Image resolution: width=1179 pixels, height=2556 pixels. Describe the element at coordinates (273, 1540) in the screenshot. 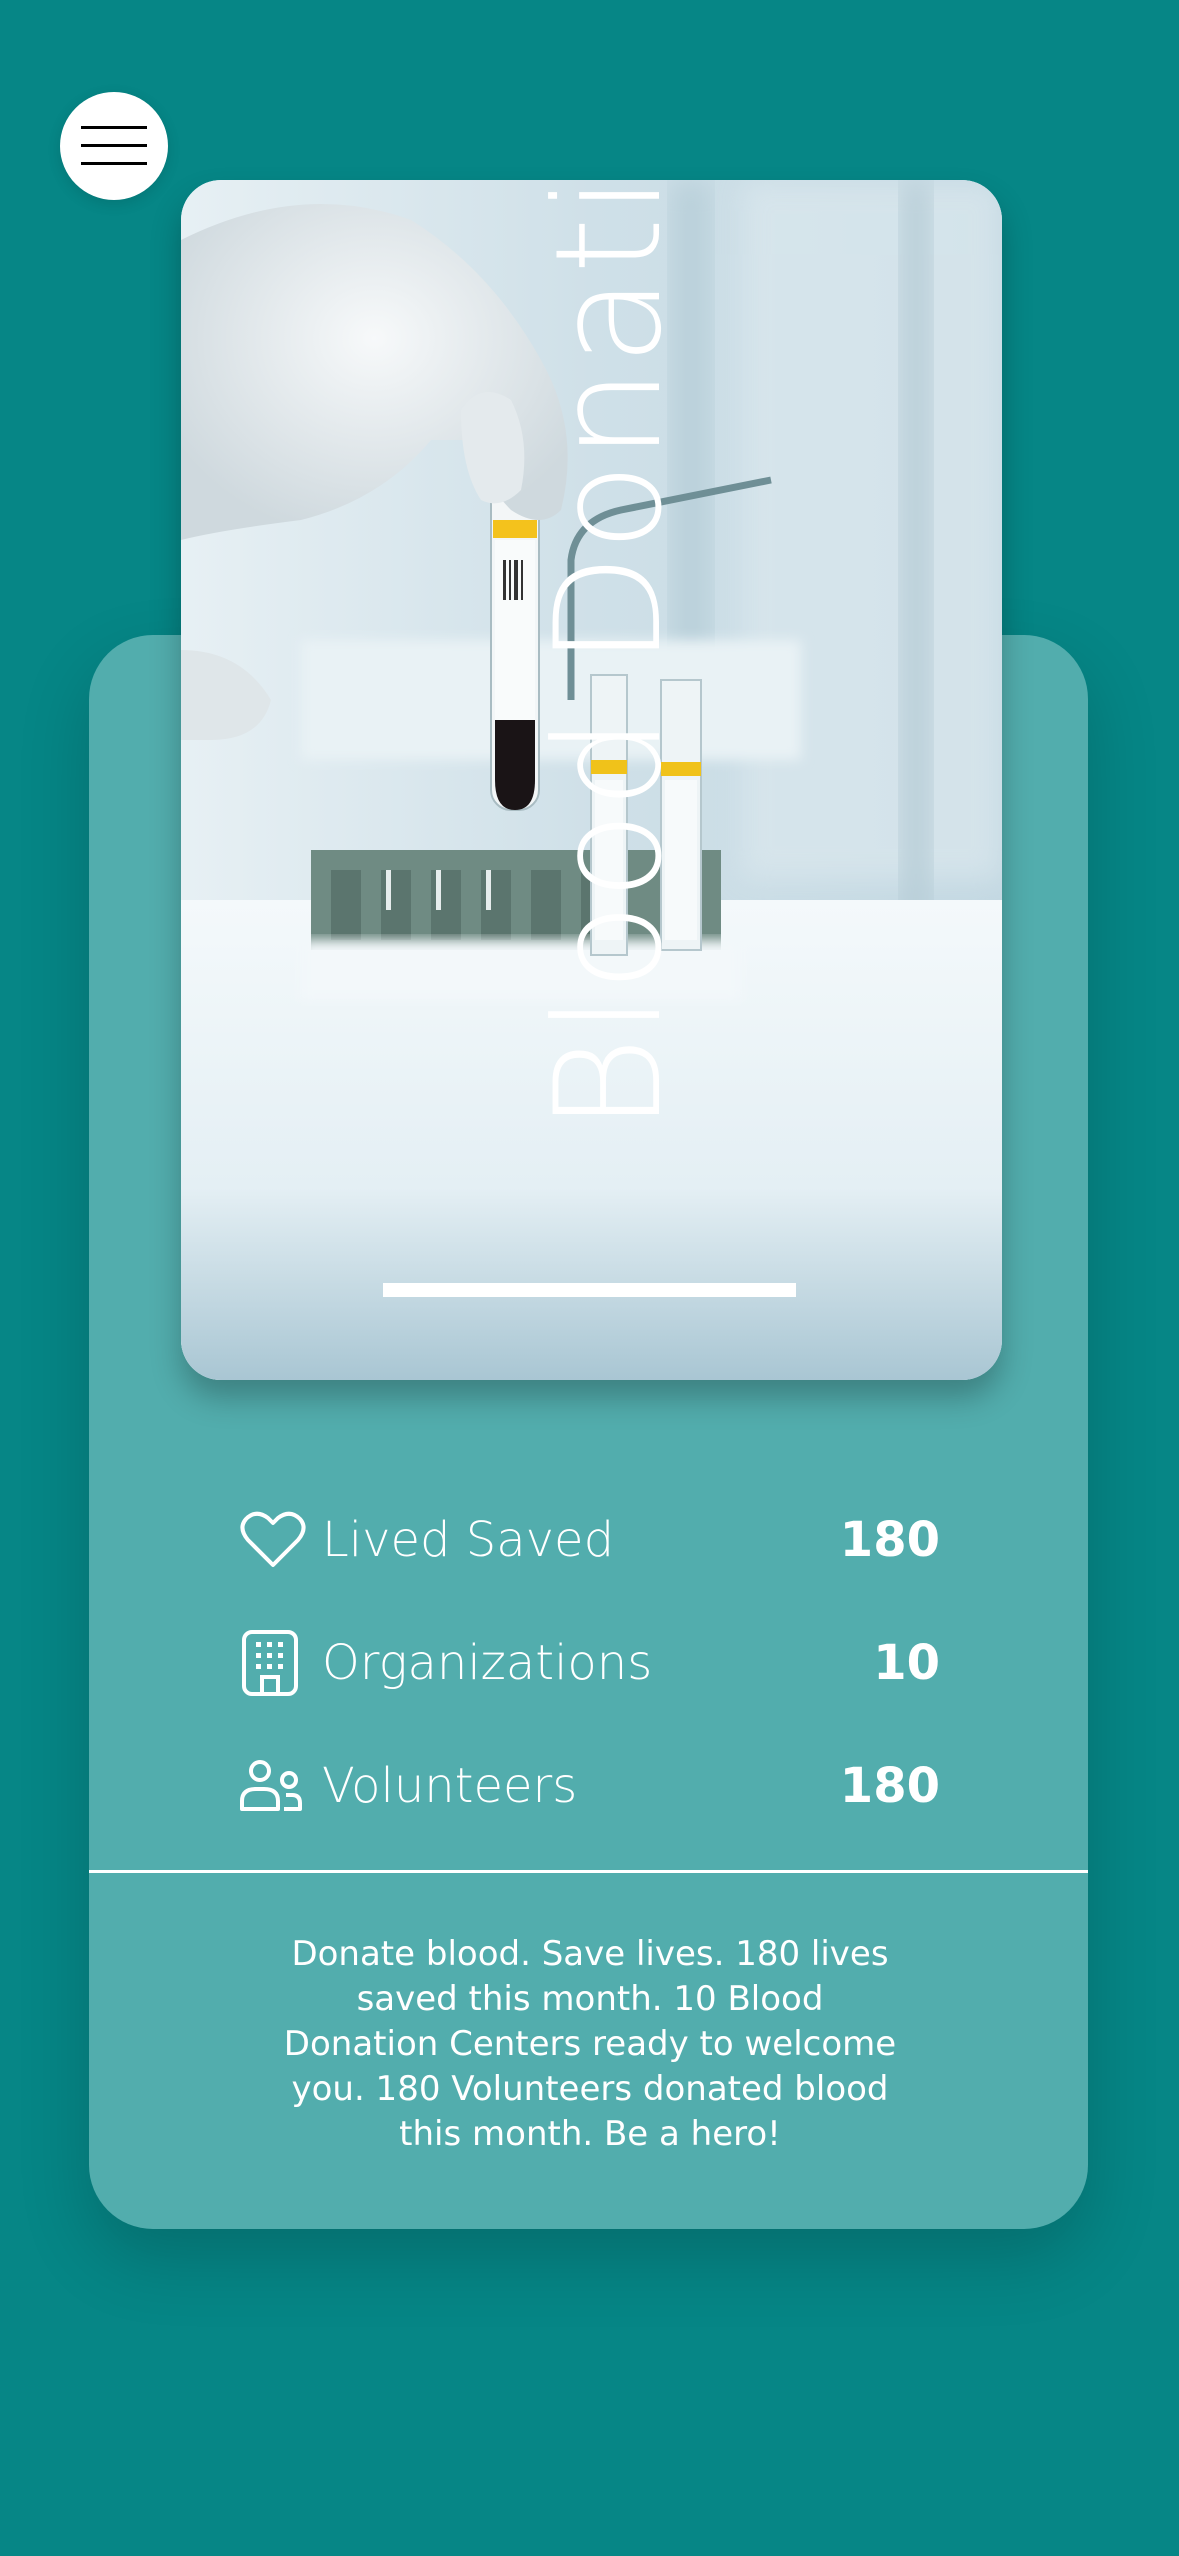

I see `heart-icon` at that location.